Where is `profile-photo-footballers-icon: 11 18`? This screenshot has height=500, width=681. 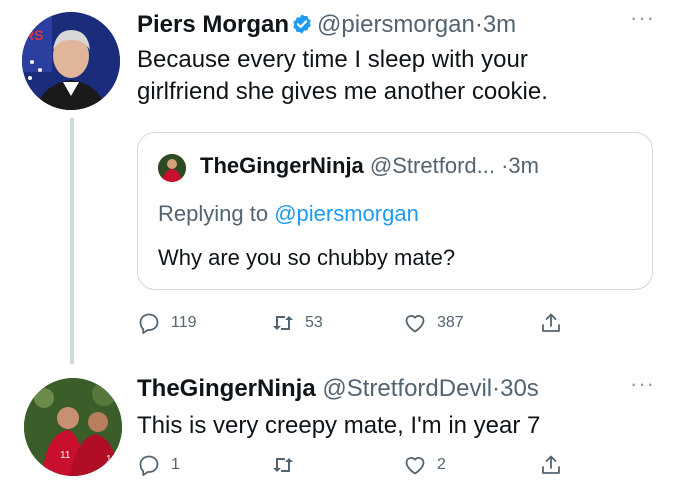 profile-photo-footballers-icon: 11 18 is located at coordinates (73, 427).